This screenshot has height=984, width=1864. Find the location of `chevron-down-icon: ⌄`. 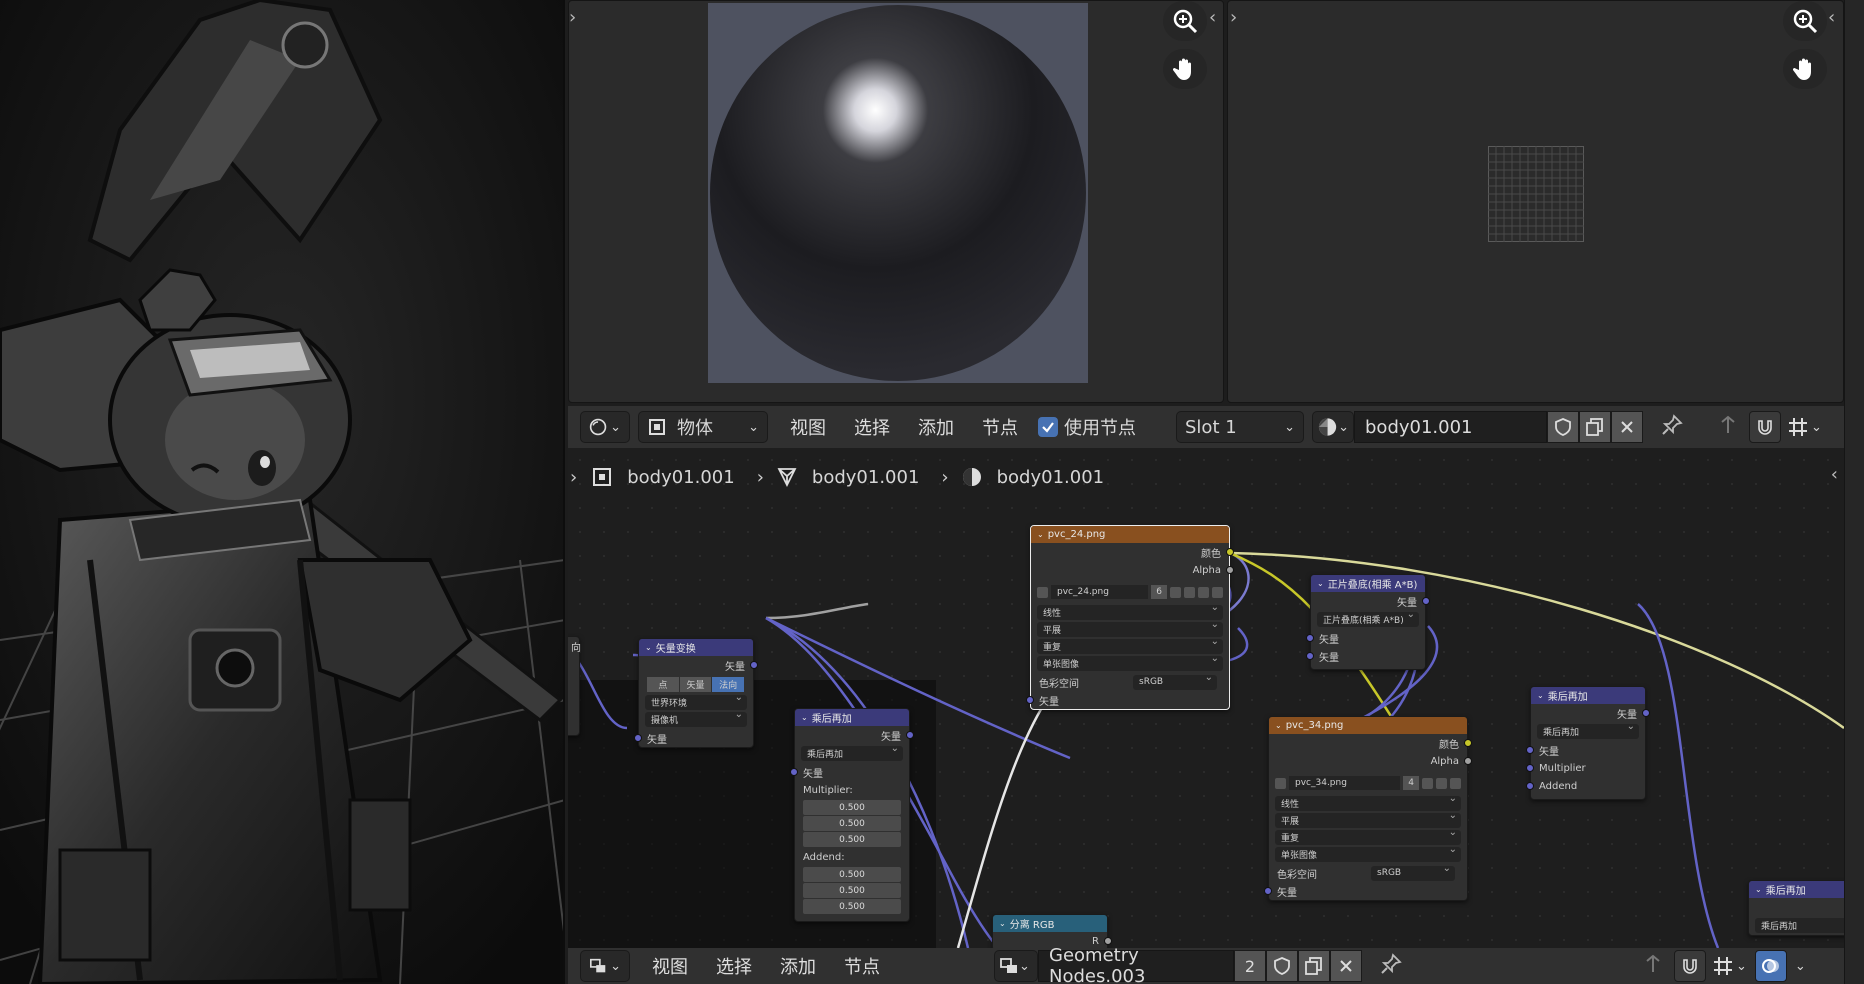

chevron-down-icon: ⌄ is located at coordinates (1800, 966).